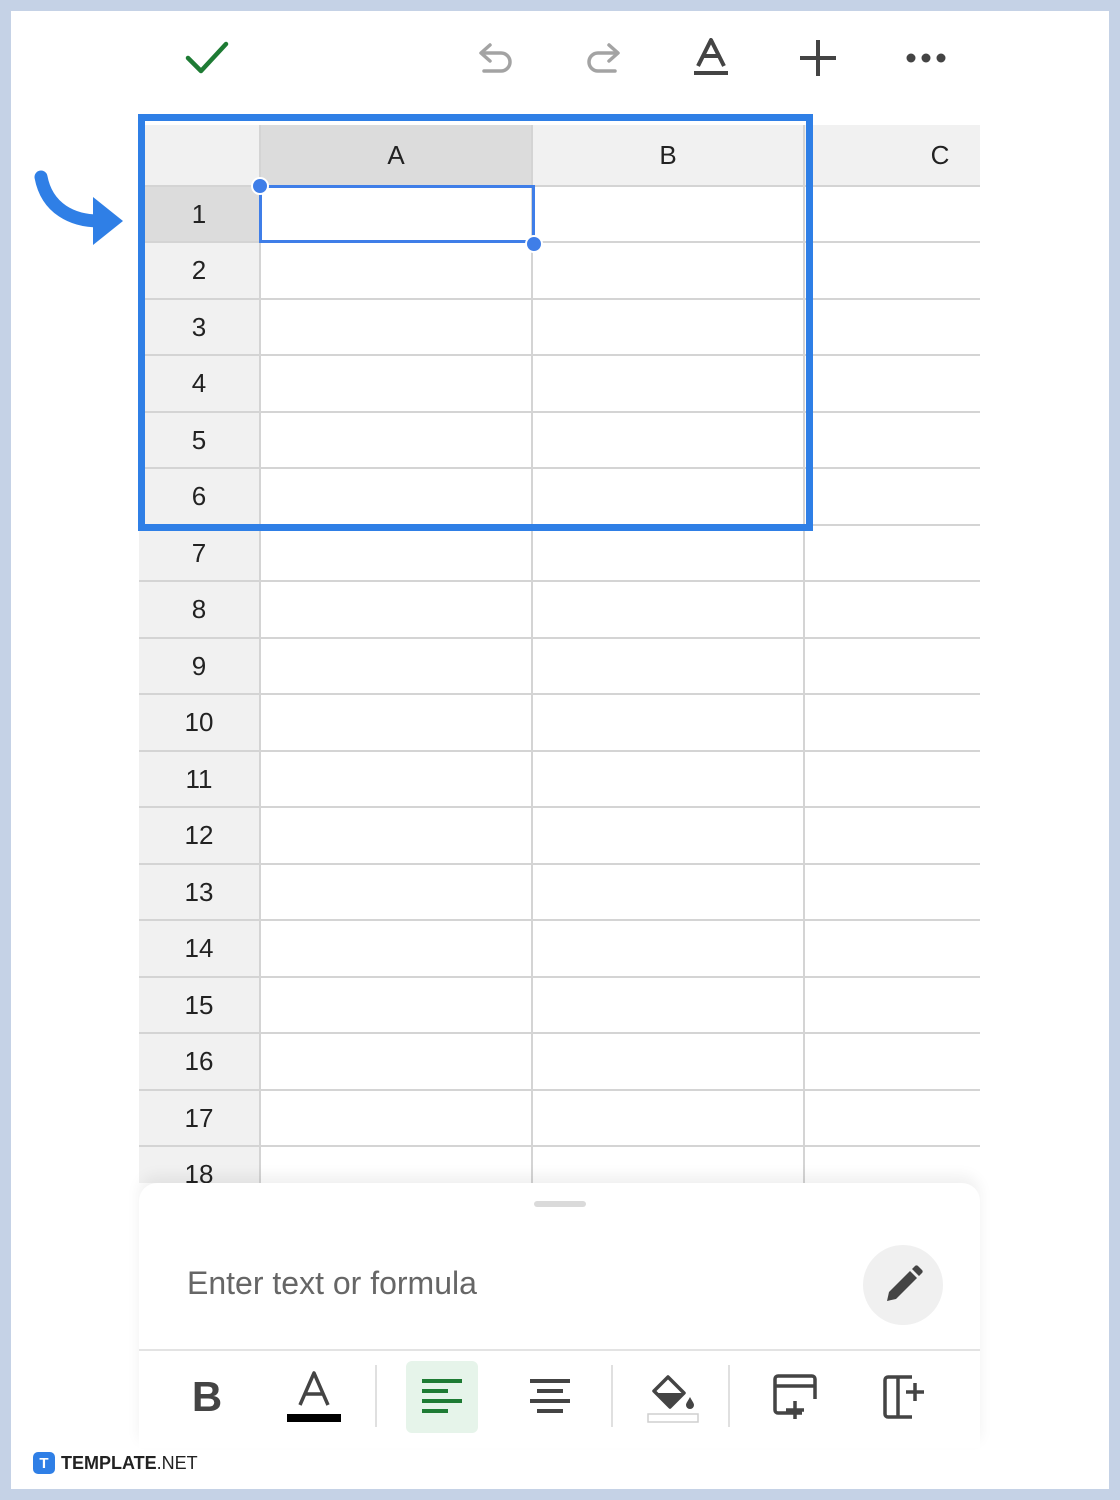 This screenshot has height=1500, width=1120. I want to click on check-icon, so click(207, 57).